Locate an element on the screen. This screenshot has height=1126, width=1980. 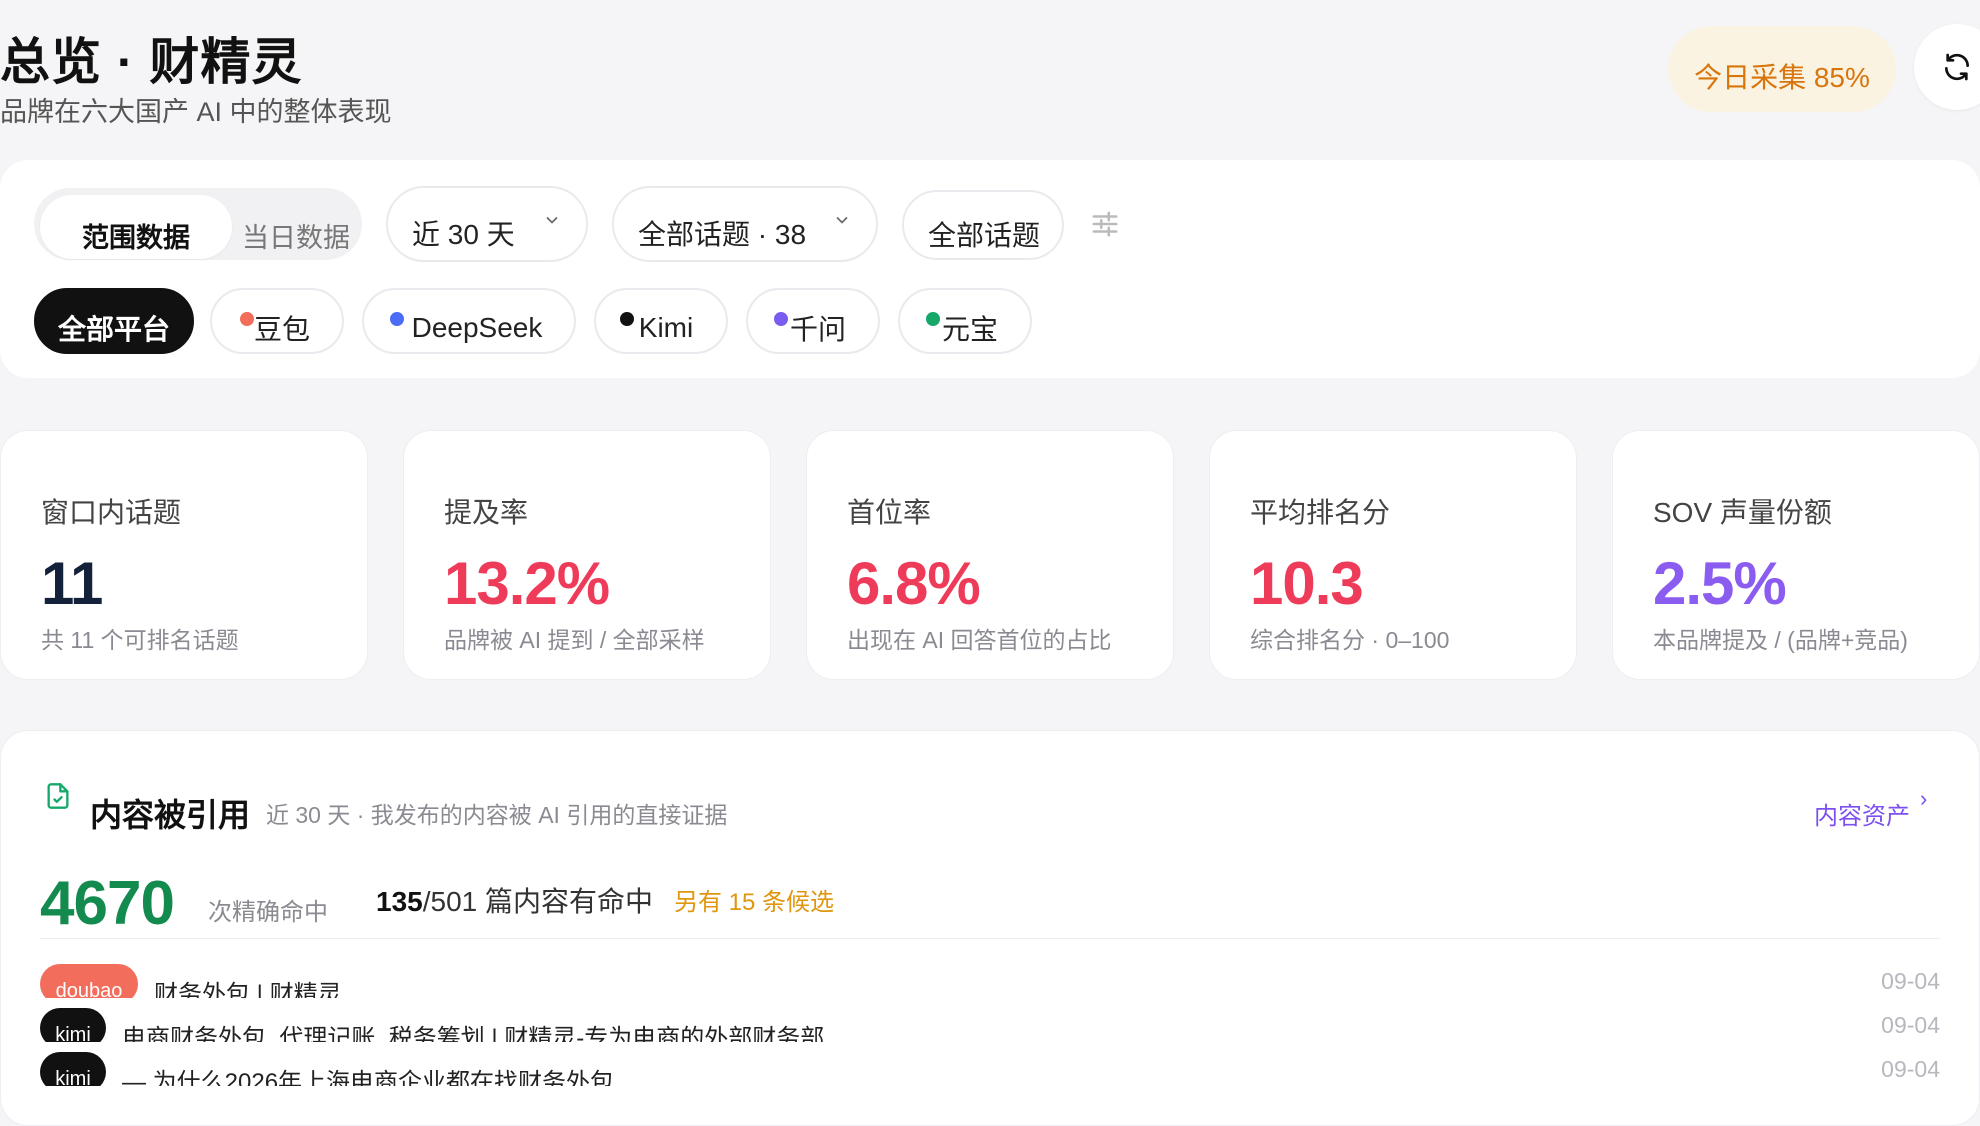
platform-chip-label: Kimi is located at coordinates (666, 327).